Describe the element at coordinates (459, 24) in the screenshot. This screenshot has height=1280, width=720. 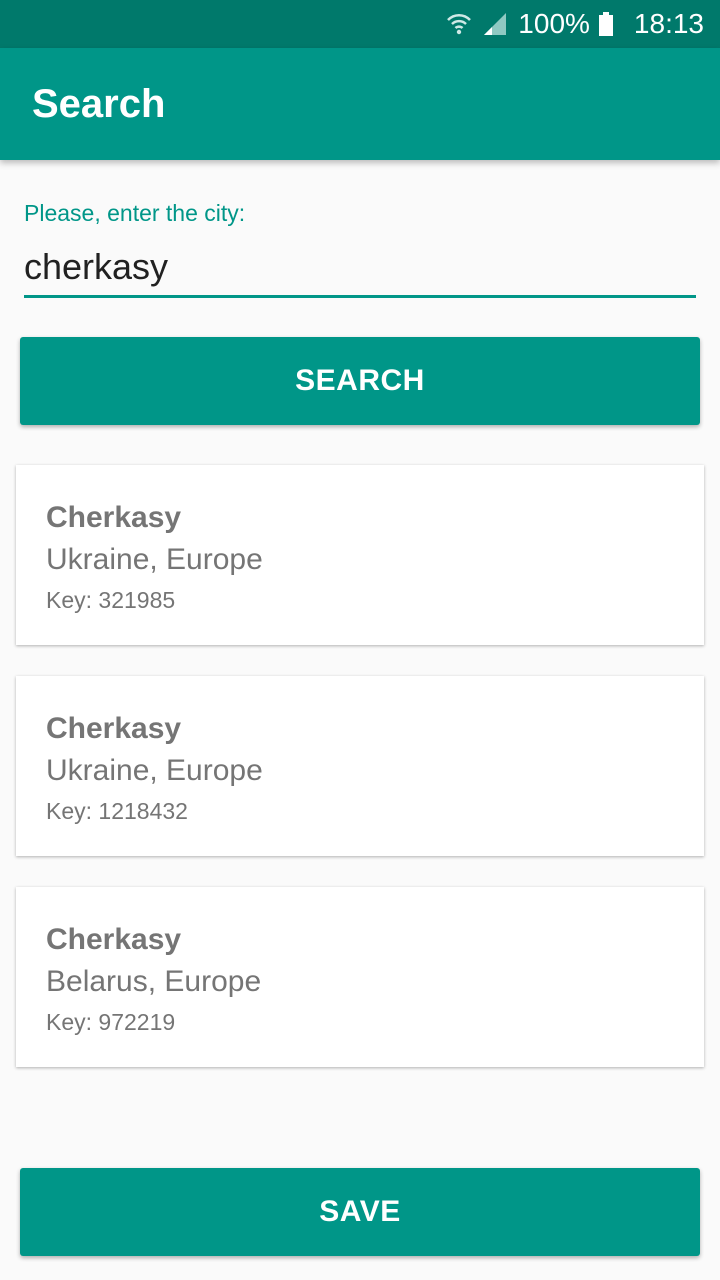
I see `wifi-icon` at that location.